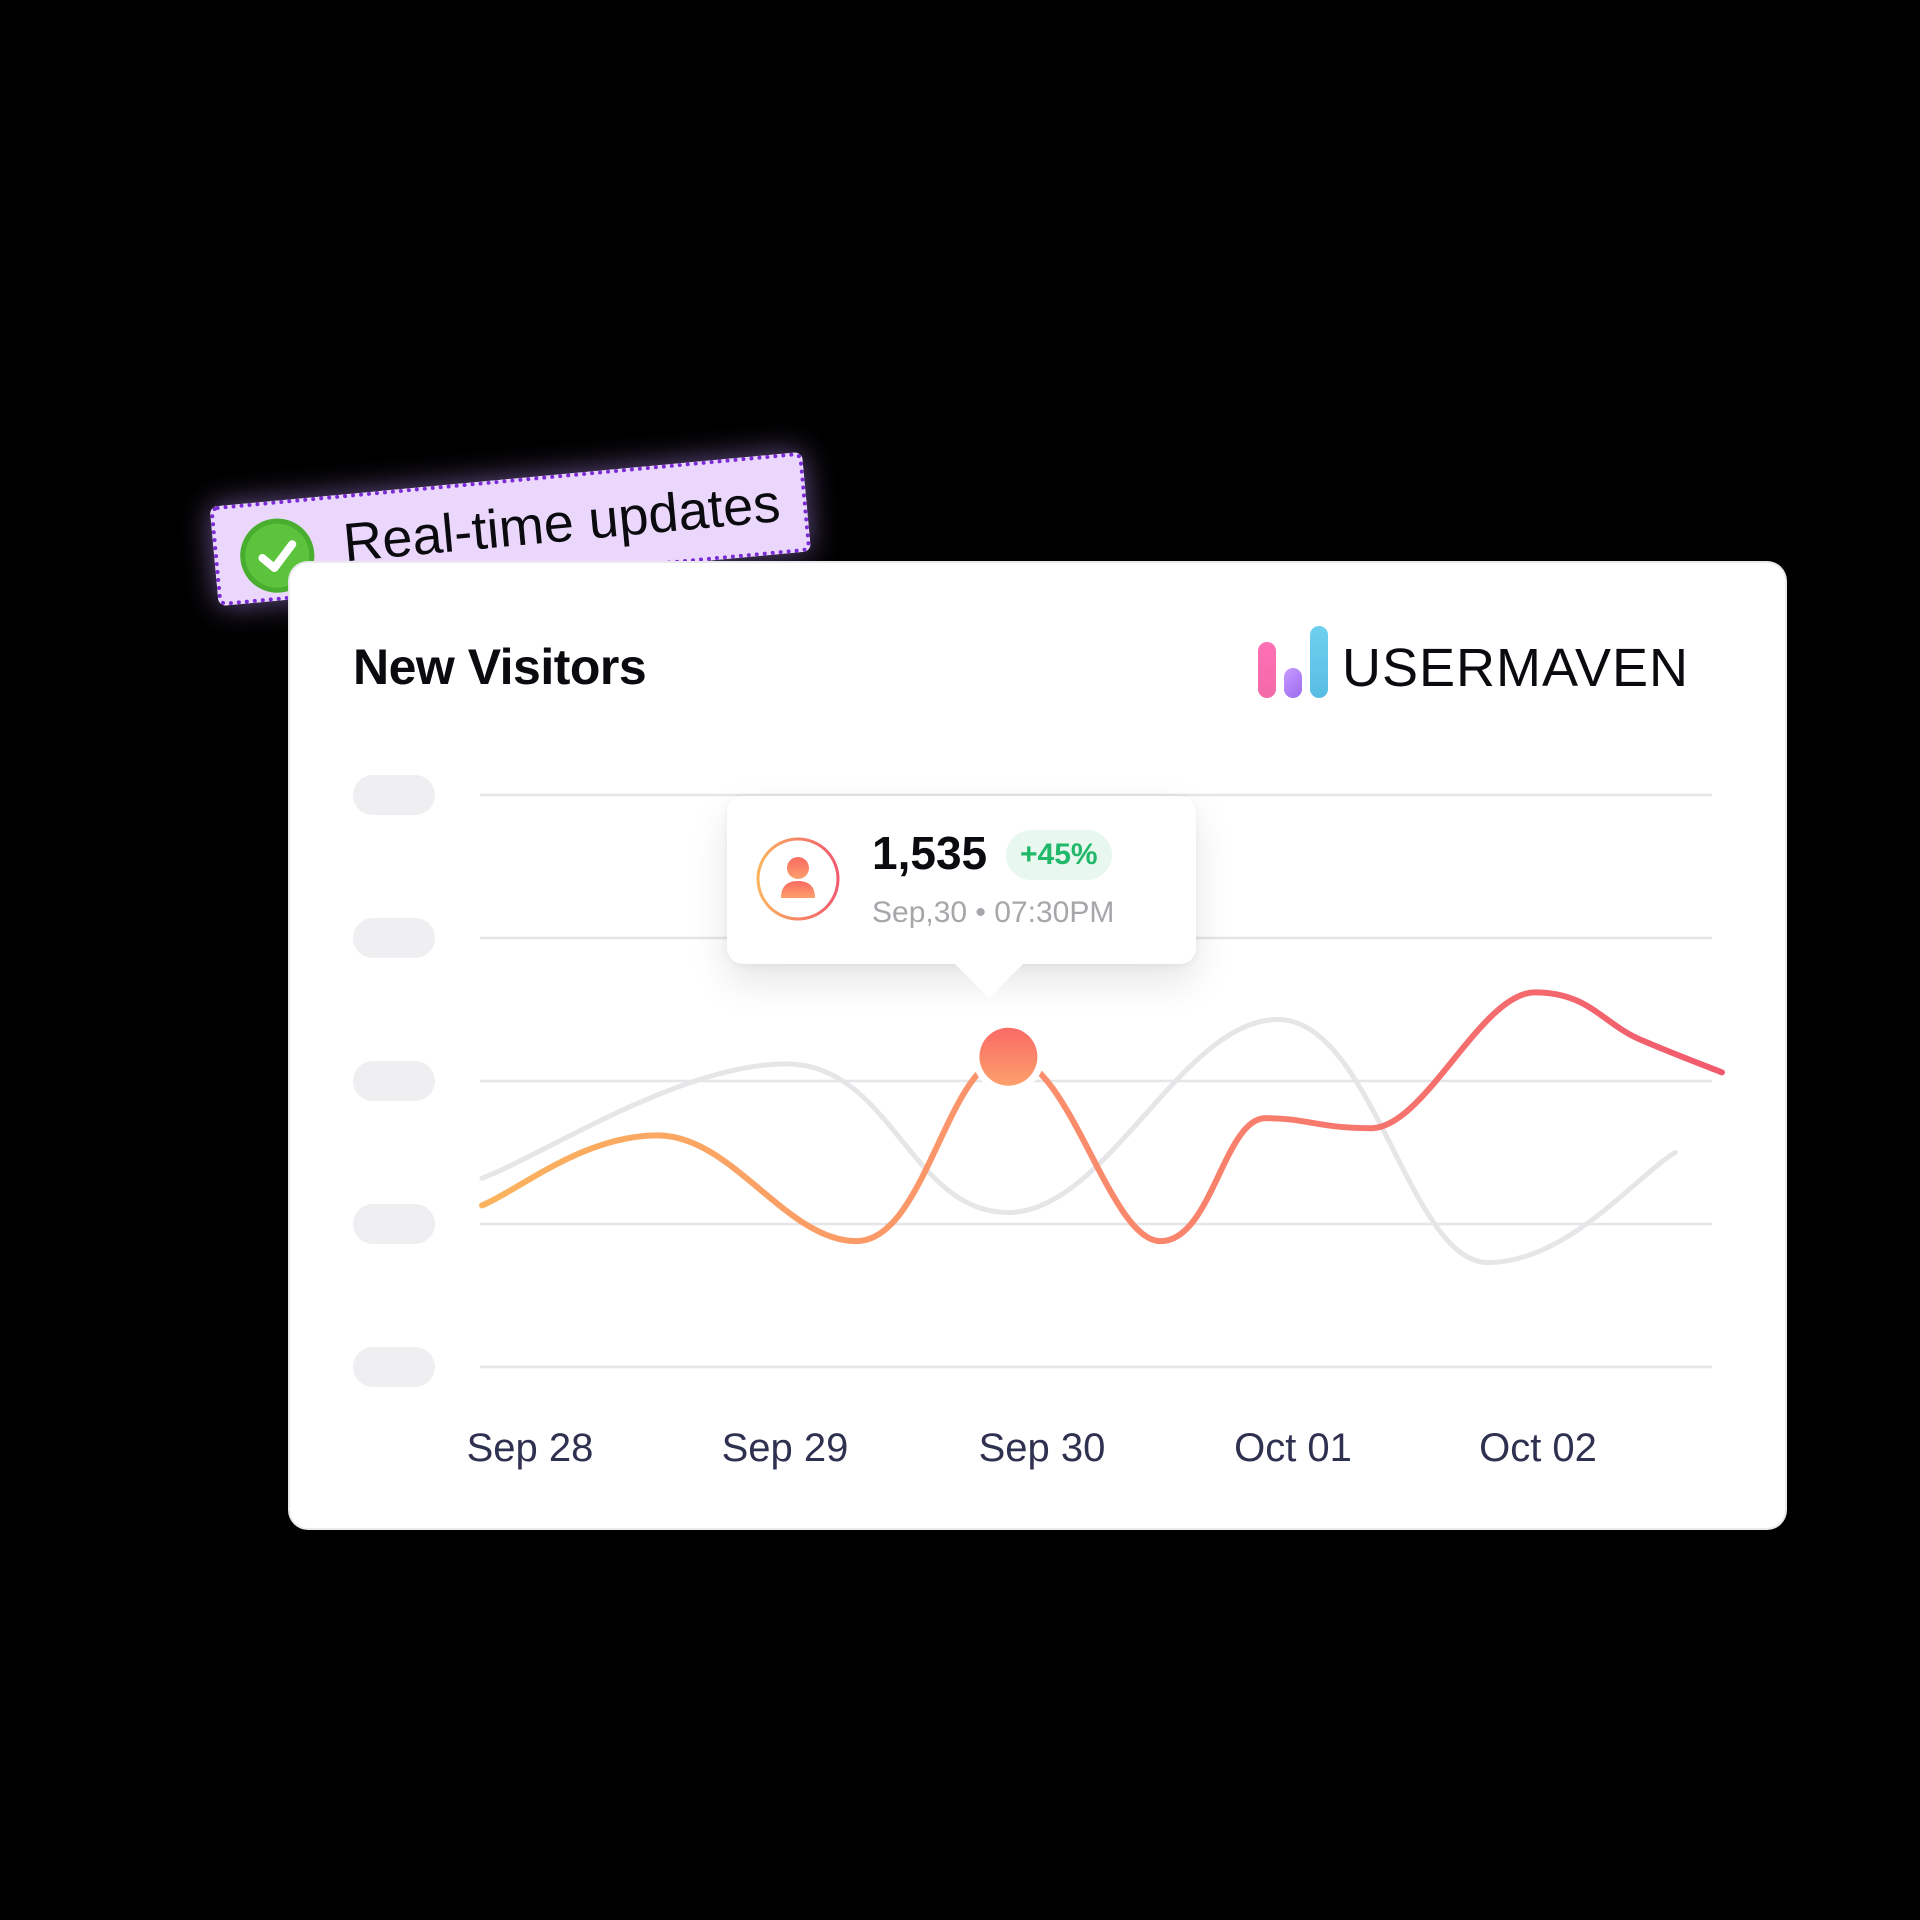 This screenshot has width=1920, height=1920. Describe the element at coordinates (561, 523) in the screenshot. I see `badge-label: Real-time updates` at that location.